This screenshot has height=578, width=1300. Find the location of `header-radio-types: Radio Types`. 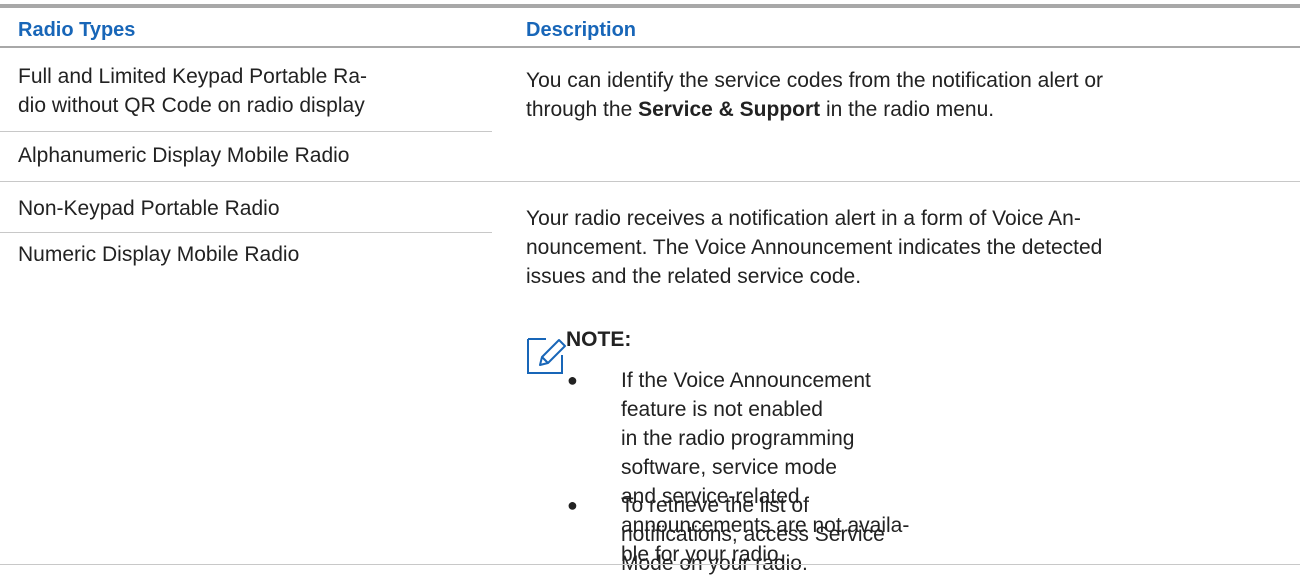

header-radio-types: Radio Types is located at coordinates (77, 30).